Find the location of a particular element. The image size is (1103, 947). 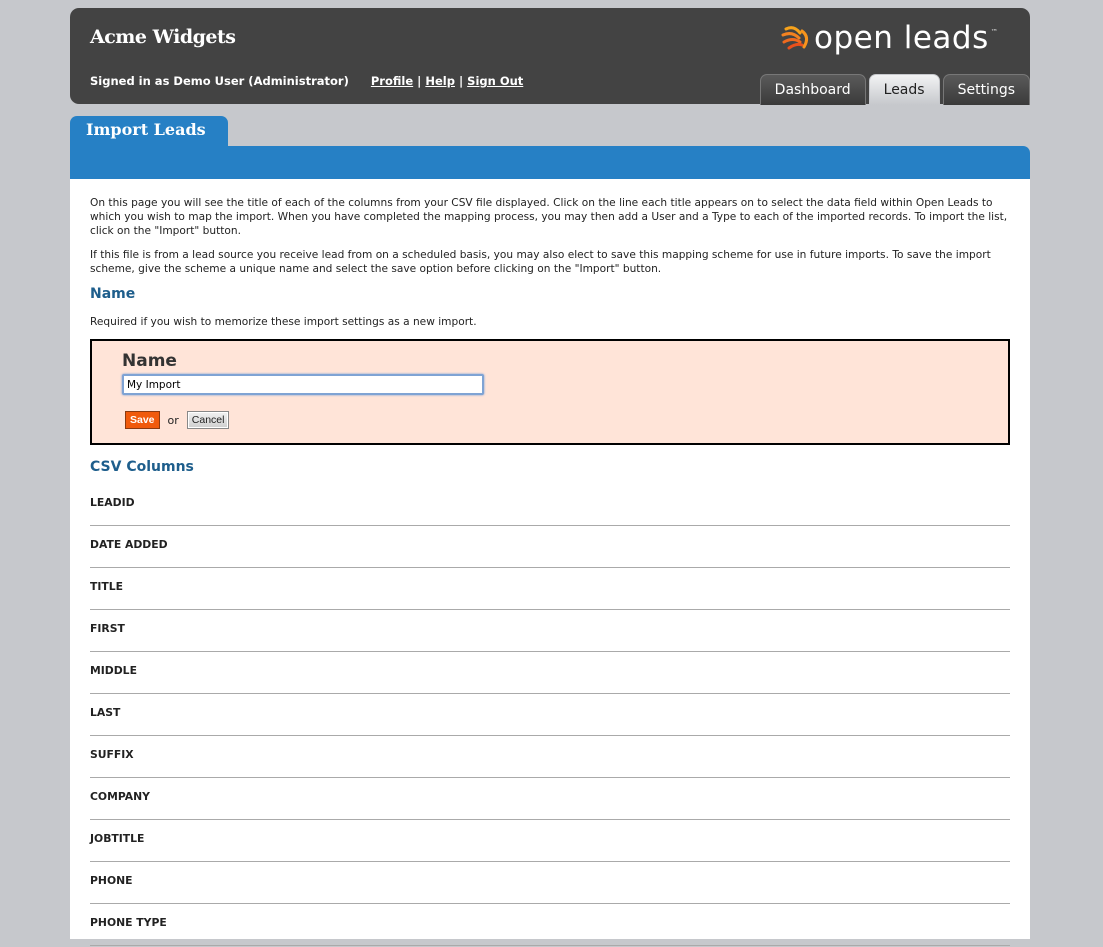

open-leads-logo: open leads ™ is located at coordinates (889, 38).